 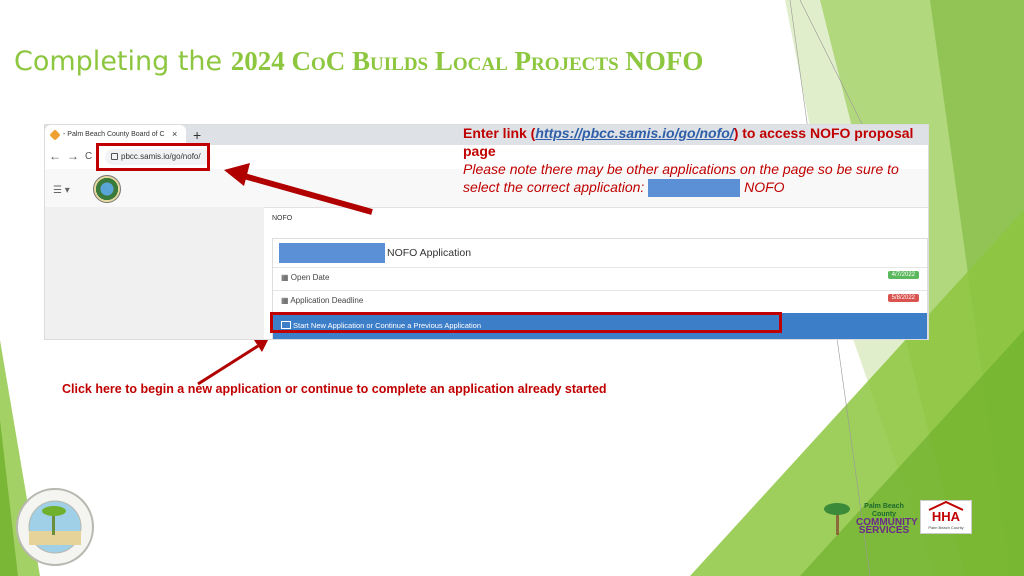 I want to click on annotation-arrows, so click(x=285, y=274).